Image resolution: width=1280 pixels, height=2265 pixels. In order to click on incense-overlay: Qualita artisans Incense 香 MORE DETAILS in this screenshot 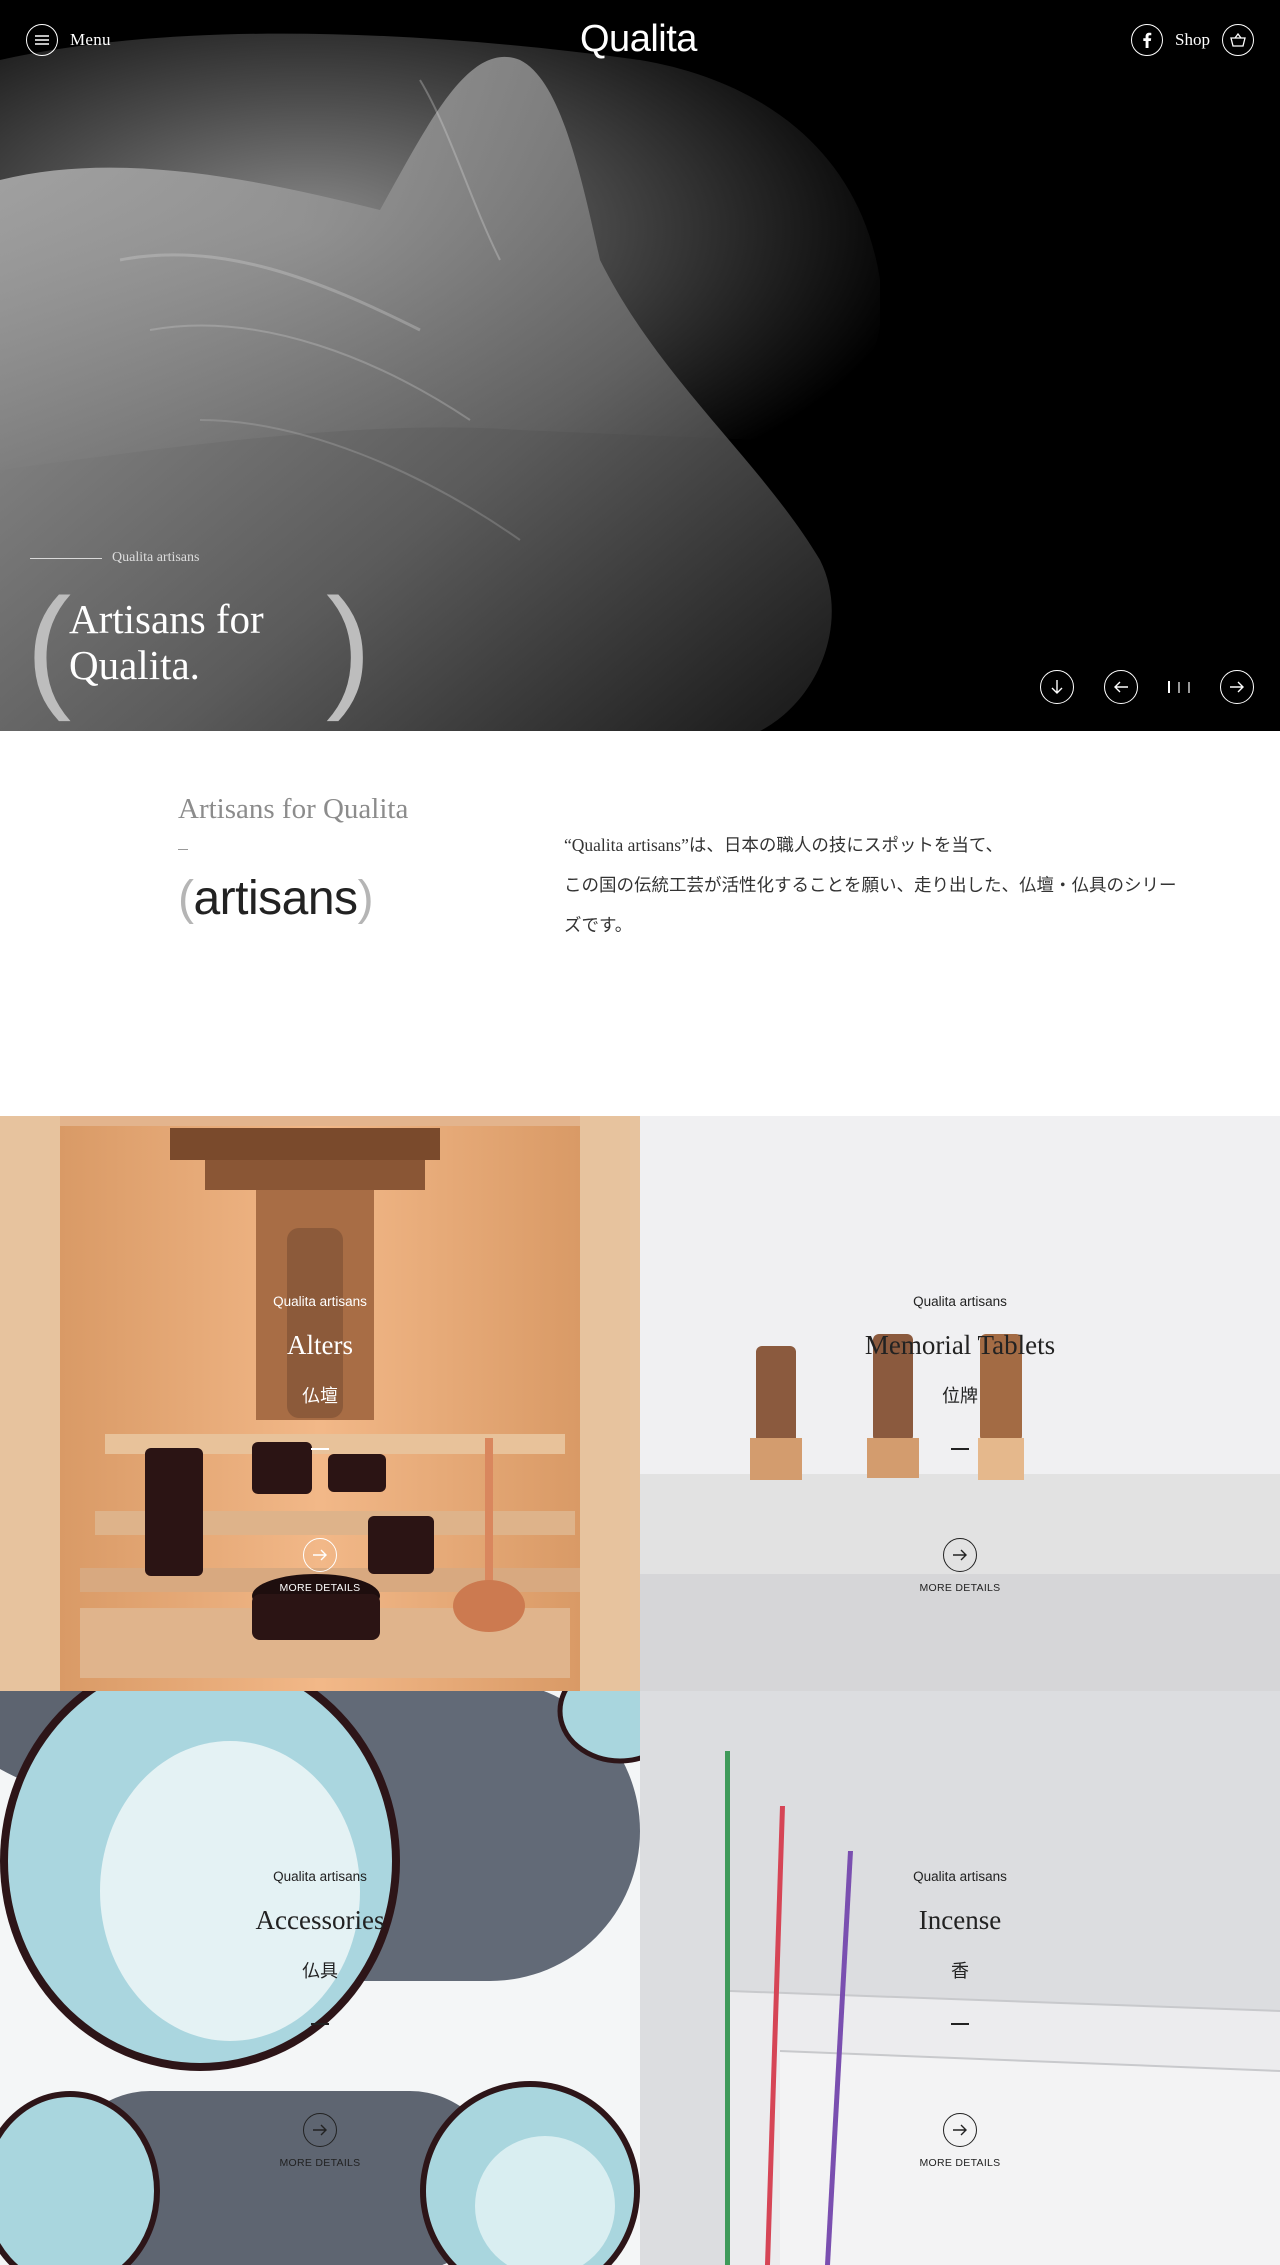, I will do `click(960, 1978)`.